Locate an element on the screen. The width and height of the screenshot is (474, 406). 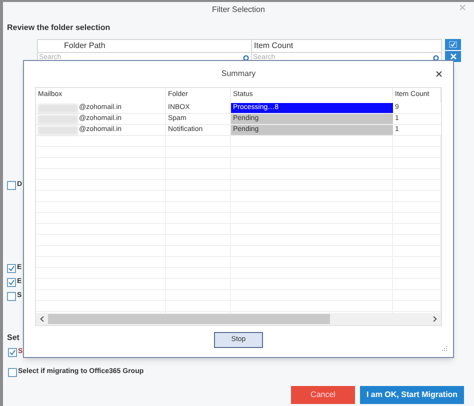
check-all-button is located at coordinates (453, 44).